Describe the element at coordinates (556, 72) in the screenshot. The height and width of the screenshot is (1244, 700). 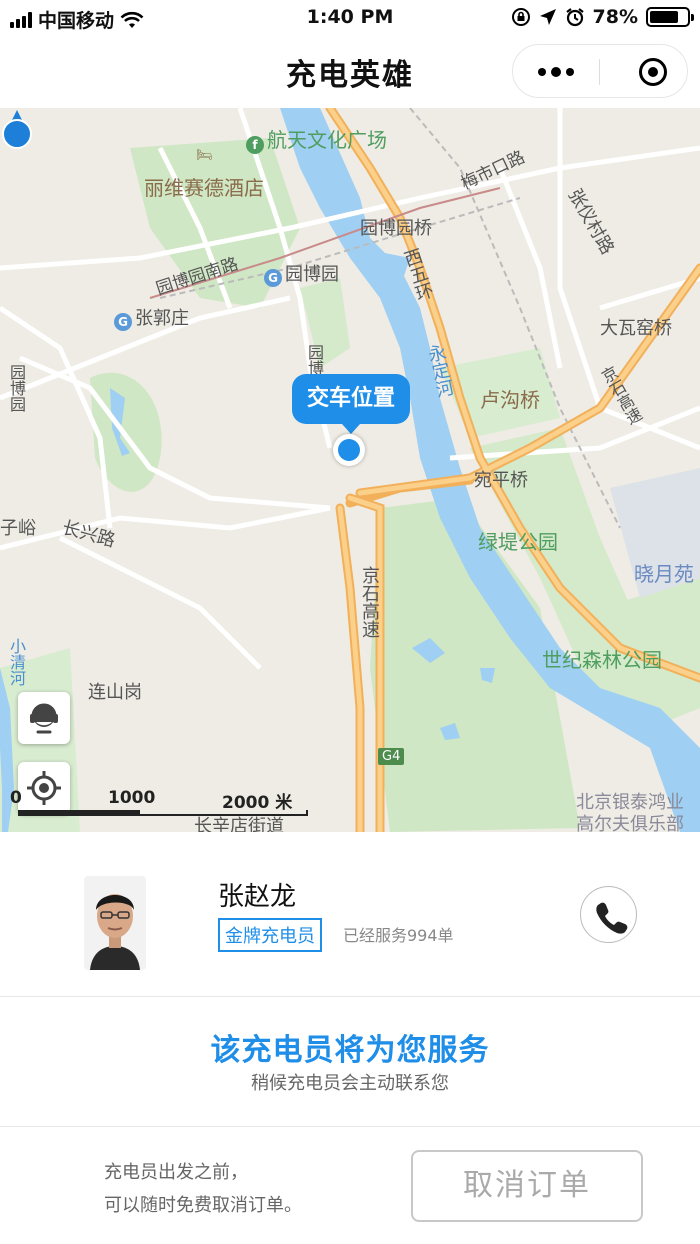
I see `more-dots-icon` at that location.